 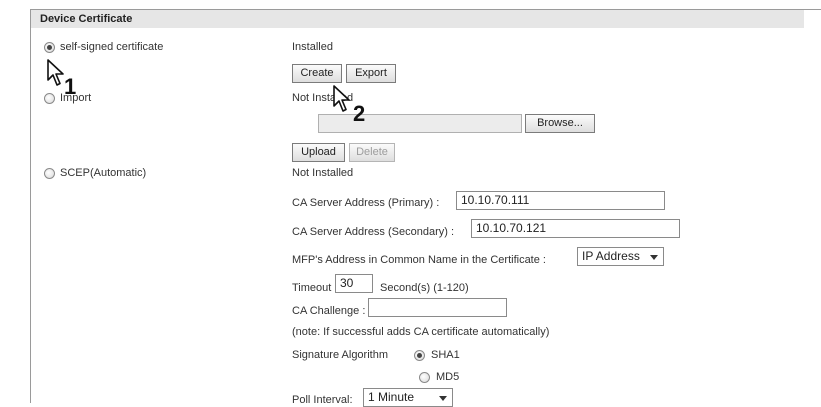 What do you see at coordinates (424, 377) in the screenshot?
I see `md5-radio` at bounding box center [424, 377].